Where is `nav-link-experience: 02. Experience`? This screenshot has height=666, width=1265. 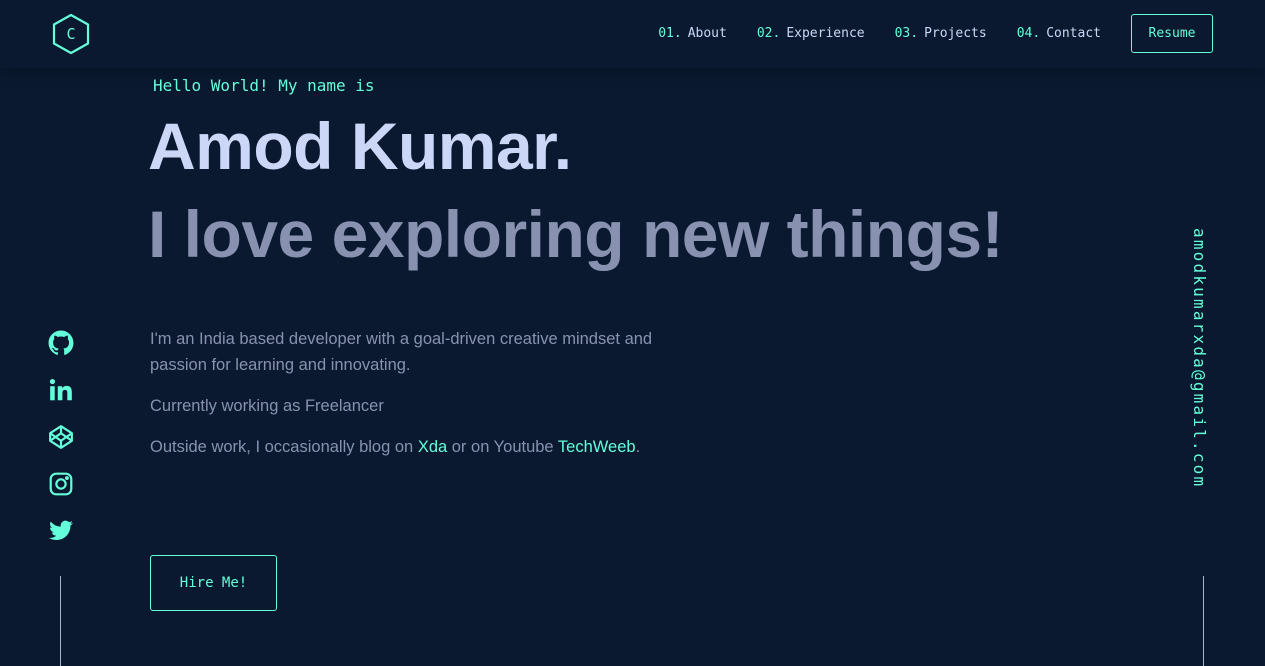 nav-link-experience: 02. Experience is located at coordinates (811, 33).